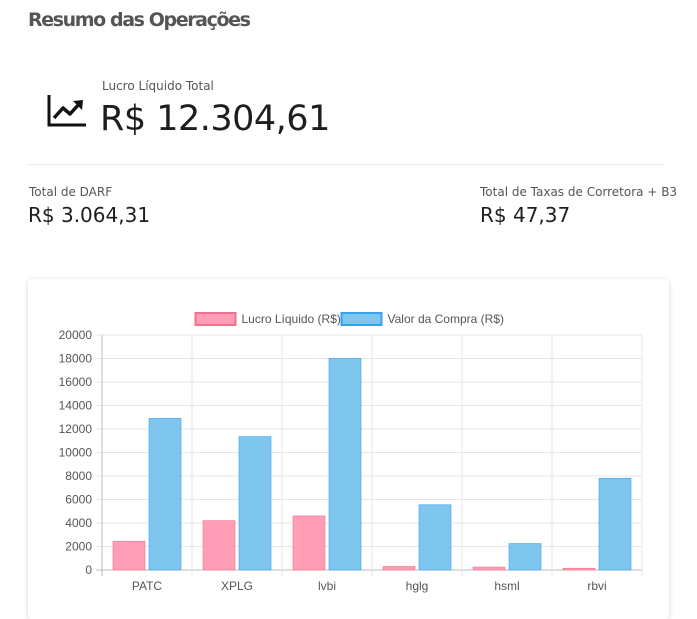  Describe the element at coordinates (66, 111) in the screenshot. I see `trending-up-icon` at that location.